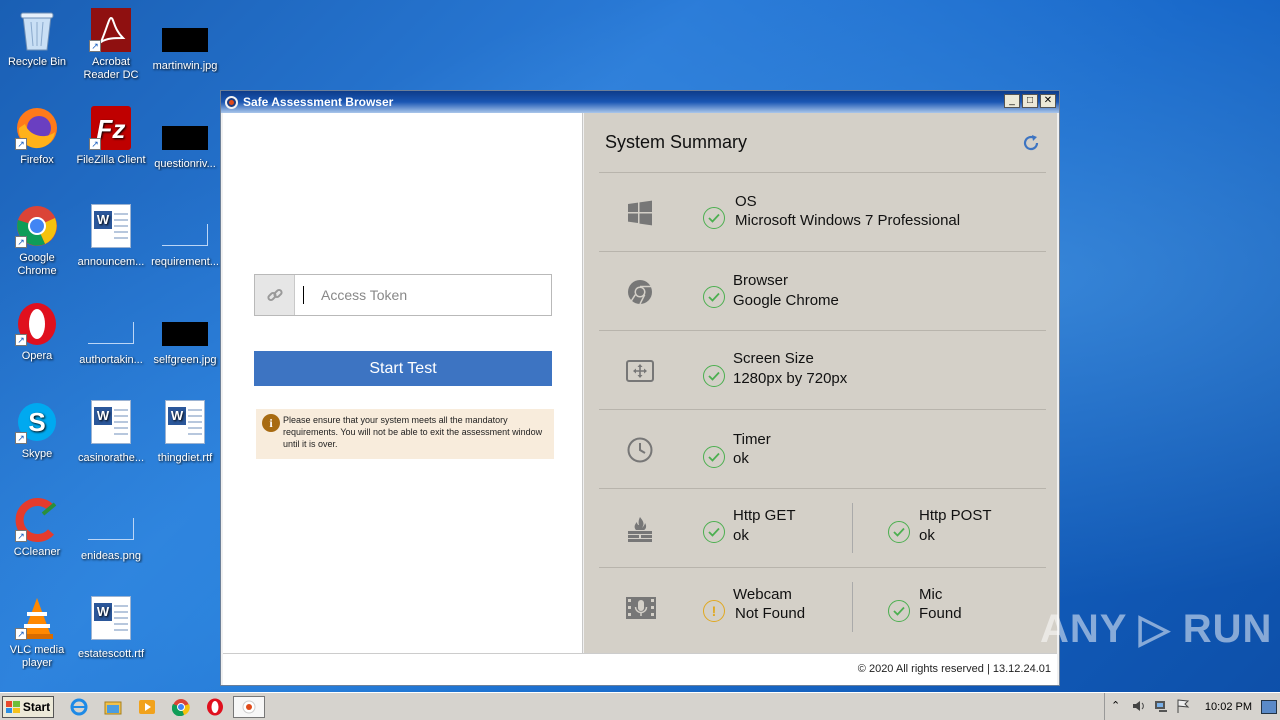 This screenshot has height=720, width=1280. Describe the element at coordinates (37, 656) in the screenshot. I see `desktop-icon-label: VLC media player` at that location.